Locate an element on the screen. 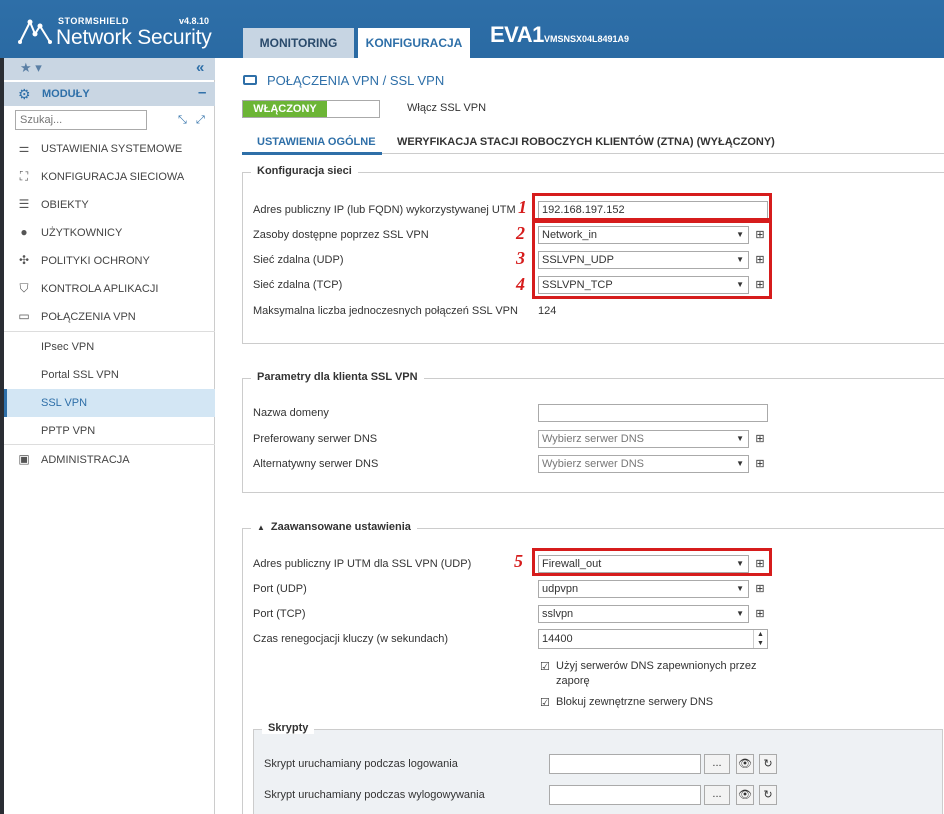  udp-ip-label: Adres publiczny IP UTM dla SSL VPN (UDP) is located at coordinates (362, 564).